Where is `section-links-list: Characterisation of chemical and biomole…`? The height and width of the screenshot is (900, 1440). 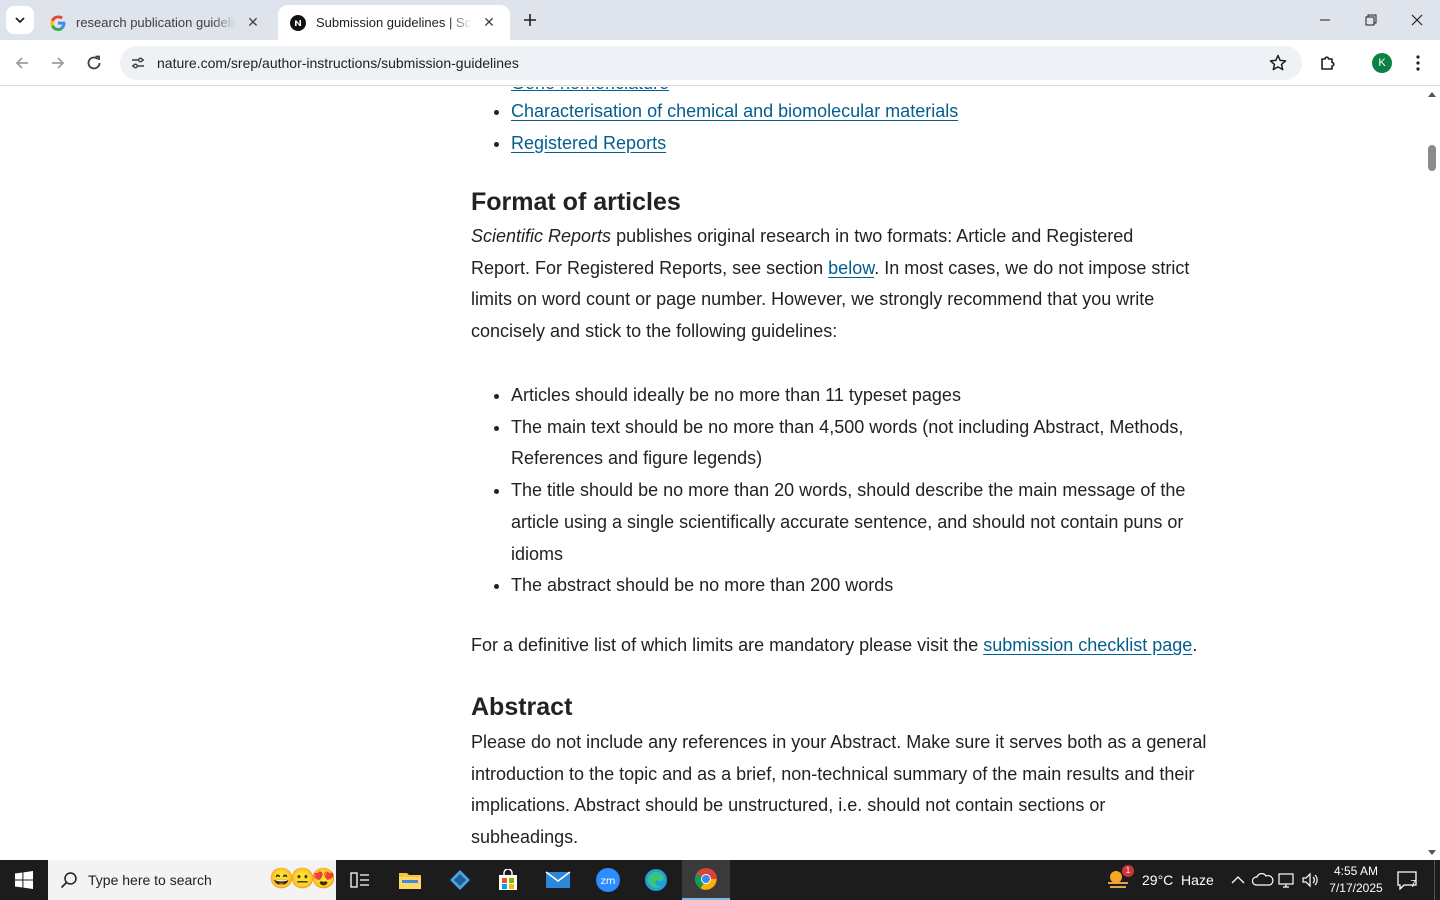 section-links-list: Characterisation of chemical and biomole… is located at coordinates (841, 127).